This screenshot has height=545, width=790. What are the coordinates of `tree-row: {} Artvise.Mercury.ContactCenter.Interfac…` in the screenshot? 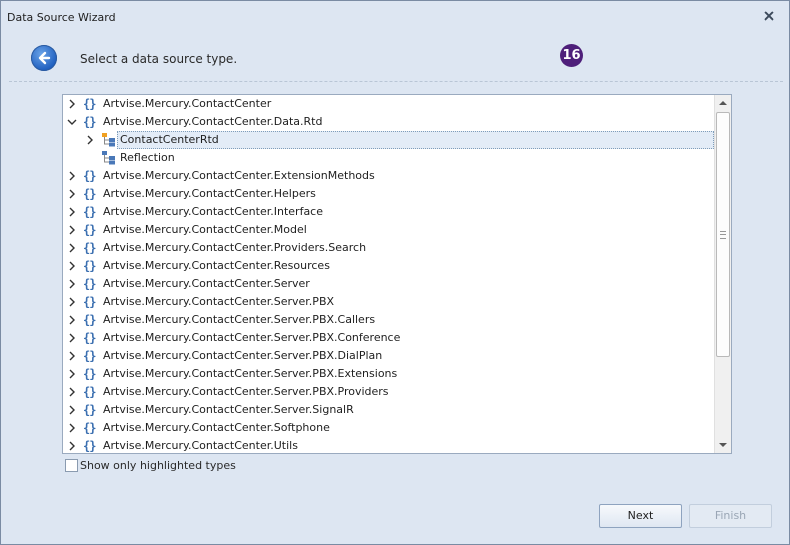 It's located at (388, 212).